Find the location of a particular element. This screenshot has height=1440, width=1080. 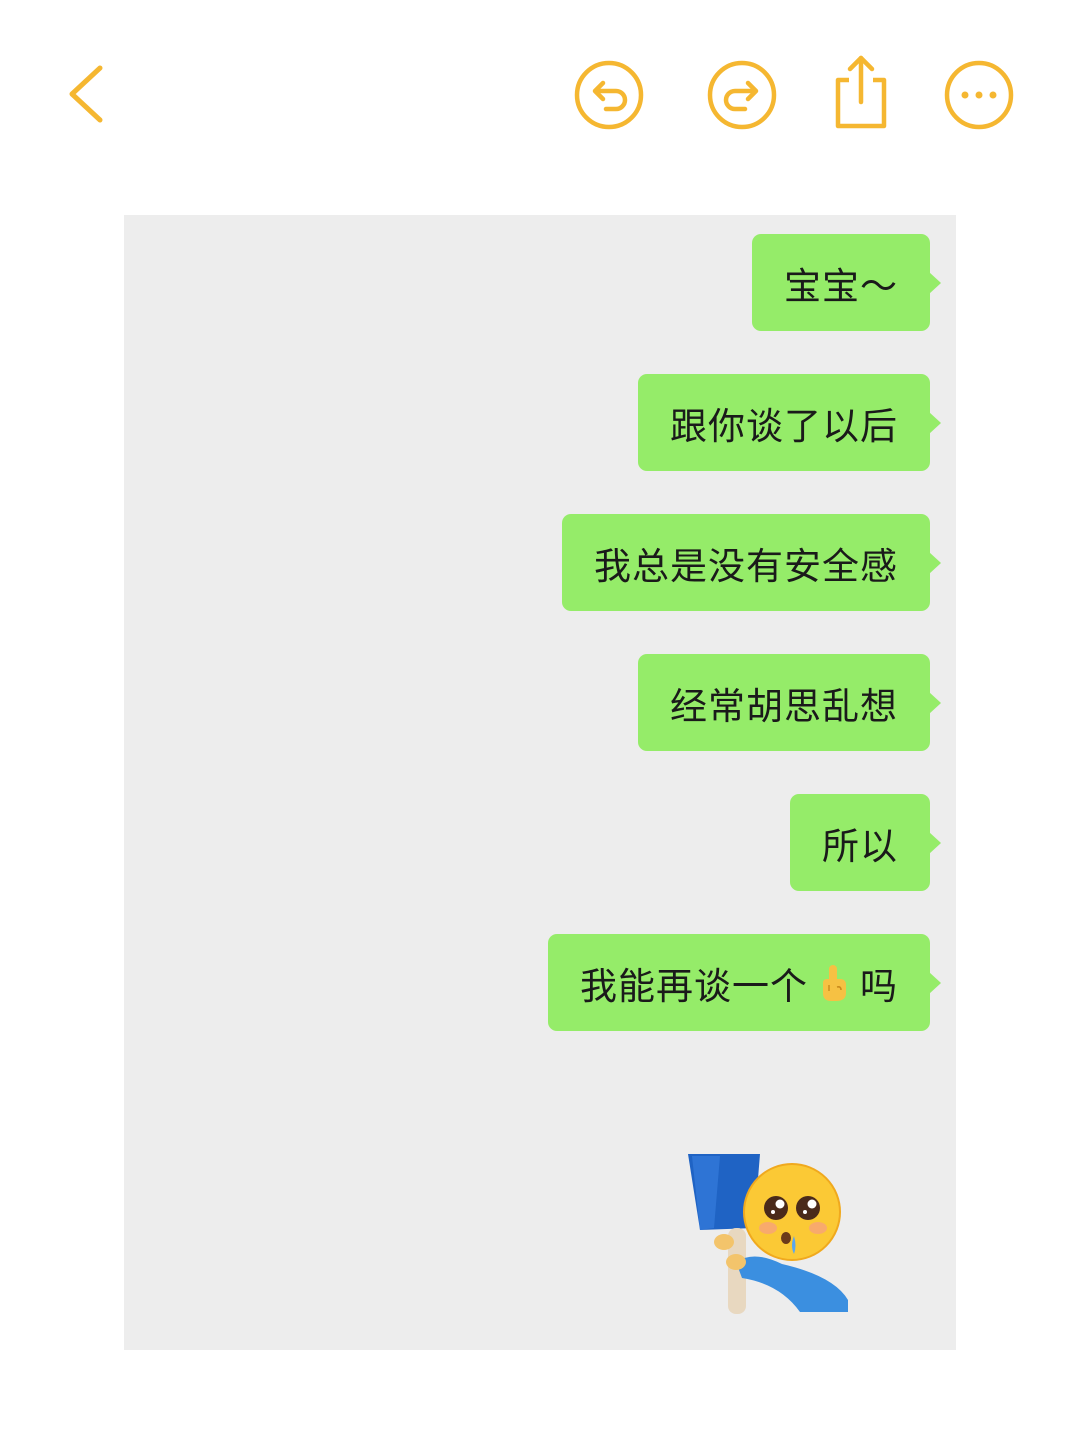

message-bubble: 我总是没有安全感 is located at coordinates (751, 562).